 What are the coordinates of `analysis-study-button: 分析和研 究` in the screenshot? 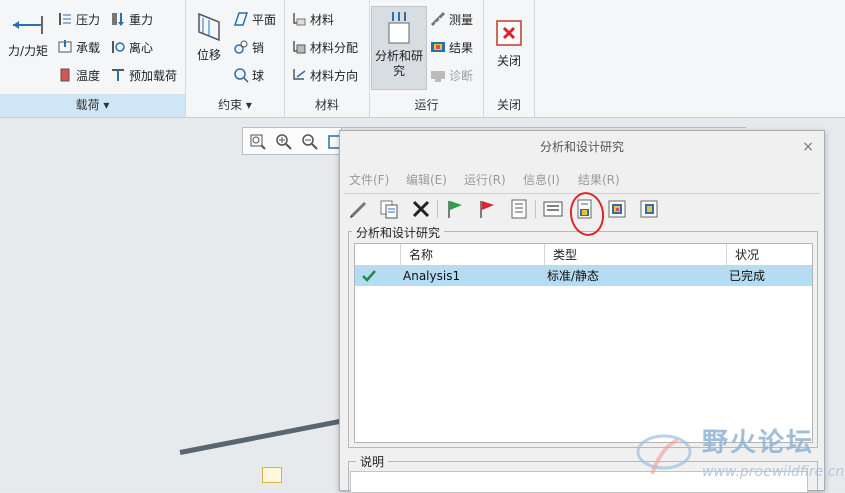 It's located at (399, 48).